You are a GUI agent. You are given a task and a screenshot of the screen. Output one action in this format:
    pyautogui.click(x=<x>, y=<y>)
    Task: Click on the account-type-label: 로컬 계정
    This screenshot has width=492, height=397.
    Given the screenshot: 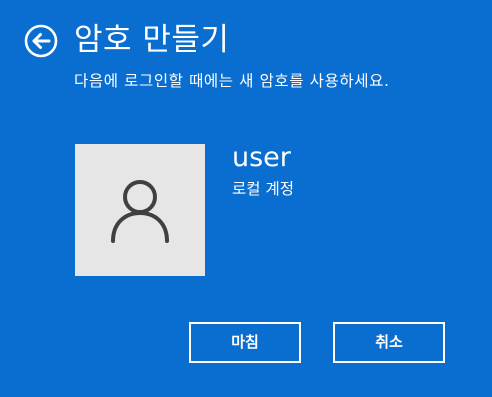 What is the action you would take?
    pyautogui.click(x=263, y=189)
    